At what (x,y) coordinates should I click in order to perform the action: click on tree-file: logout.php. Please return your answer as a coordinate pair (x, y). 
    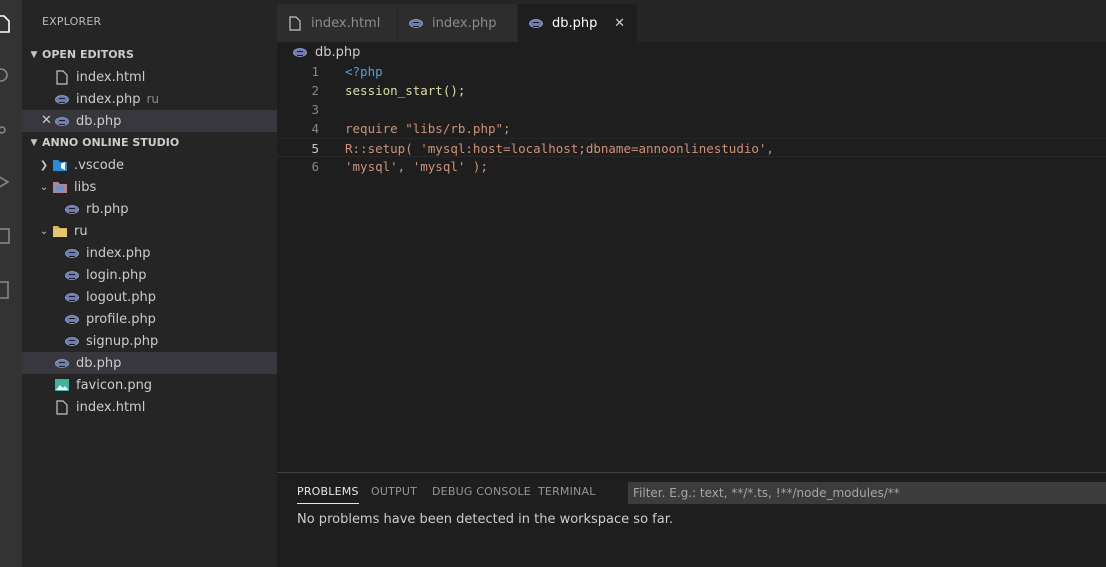
    Looking at the image, I should click on (149, 297).